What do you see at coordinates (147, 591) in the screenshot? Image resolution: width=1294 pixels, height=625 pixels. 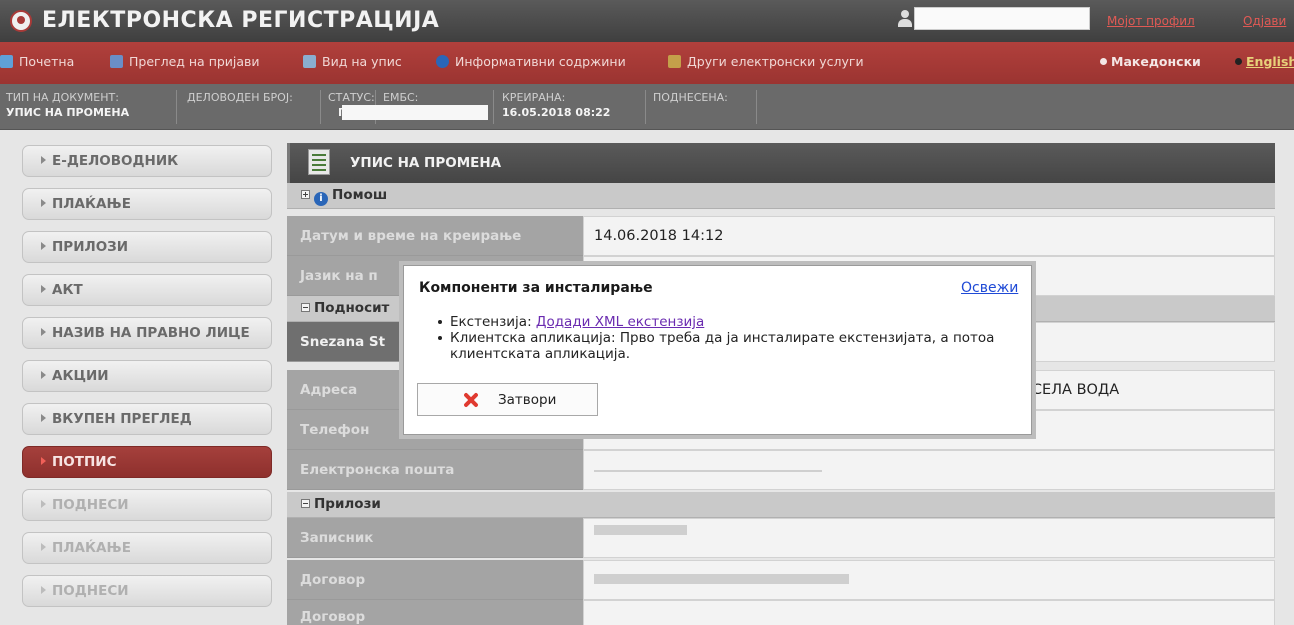 I see `sidebar-item-submit-2: ПОДНЕСИ` at bounding box center [147, 591].